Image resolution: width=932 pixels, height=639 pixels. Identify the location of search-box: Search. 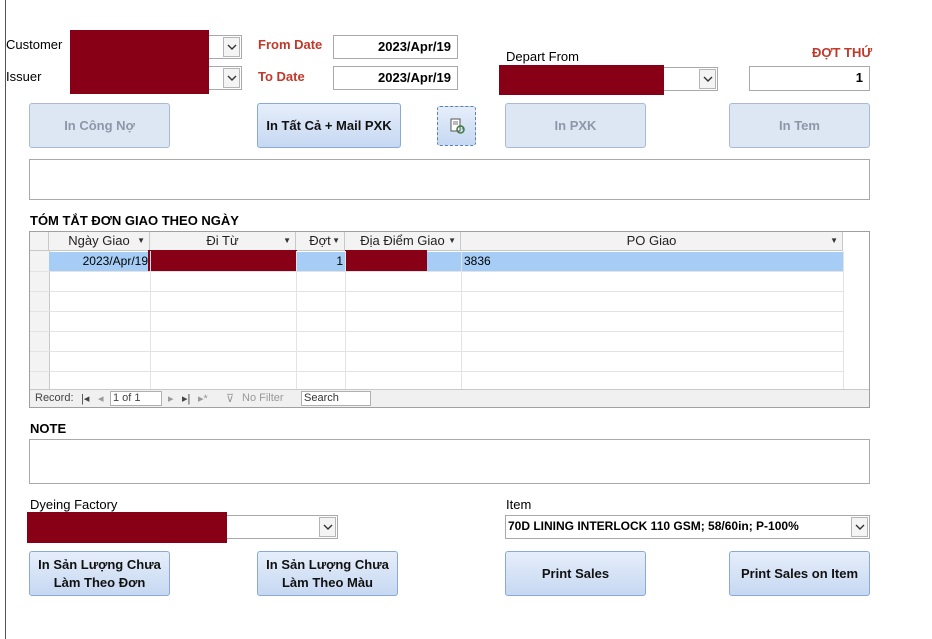
(336, 398).